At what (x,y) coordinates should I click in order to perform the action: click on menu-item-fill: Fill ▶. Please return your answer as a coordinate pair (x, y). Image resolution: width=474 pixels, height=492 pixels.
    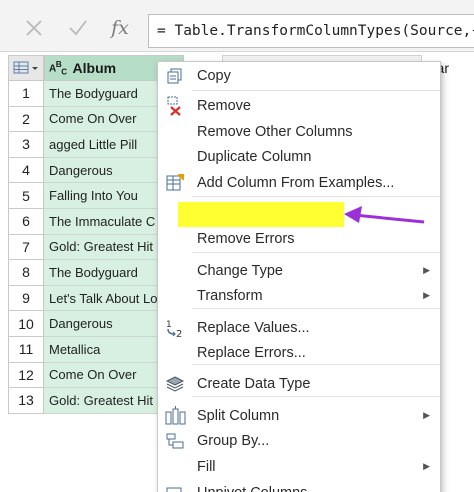
    Looking at the image, I should click on (299, 466).